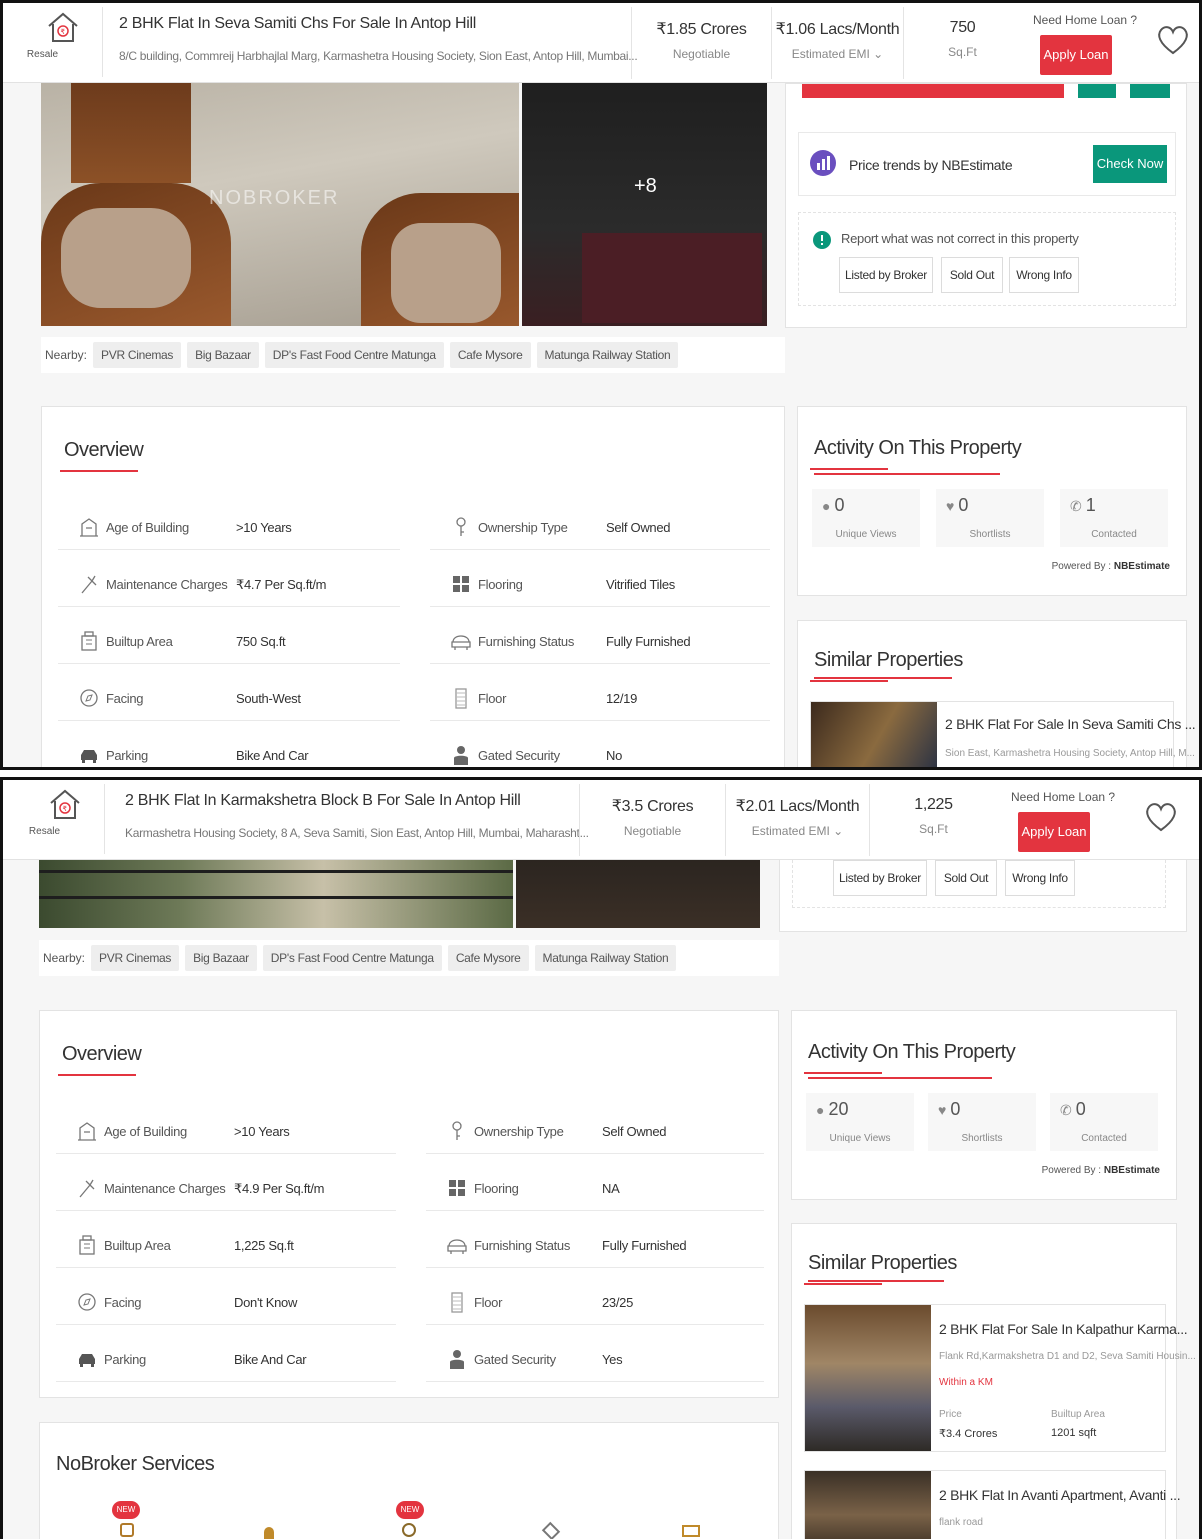 This screenshot has width=1202, height=1539. I want to click on schedule-button, so click(1097, 91).